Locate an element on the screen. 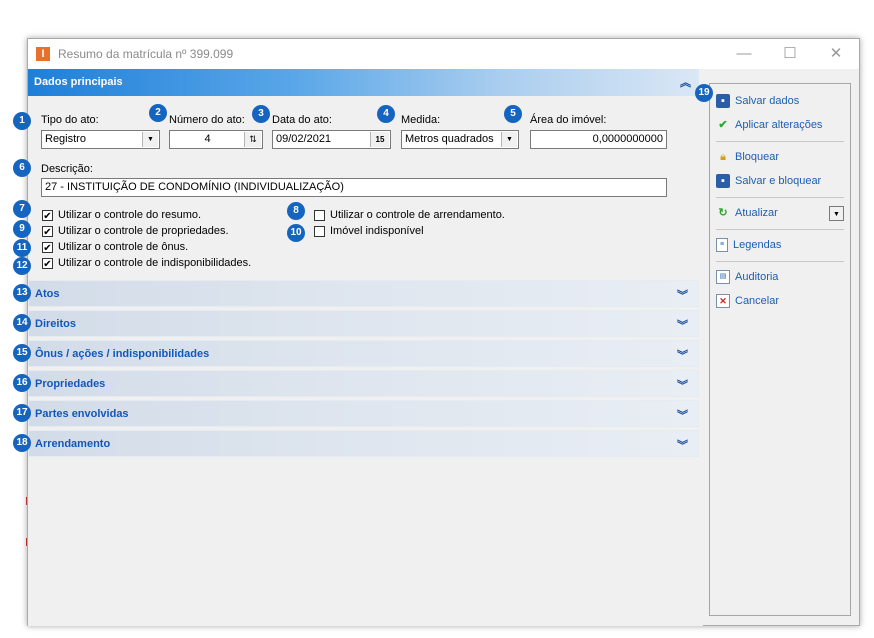 Image resolution: width=874 pixels, height=638 pixels. medida-value: Metros quadrados is located at coordinates (449, 139).